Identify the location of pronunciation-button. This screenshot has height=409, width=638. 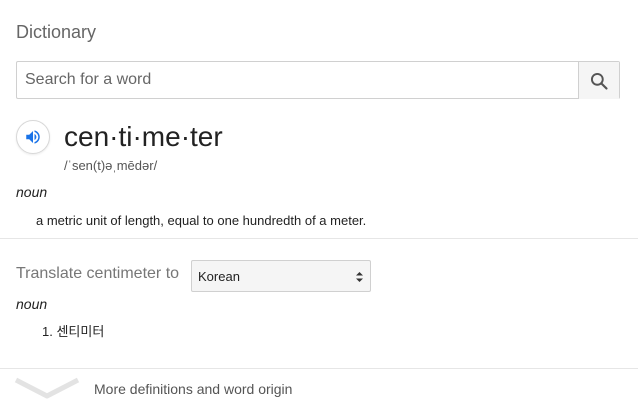
(33, 137).